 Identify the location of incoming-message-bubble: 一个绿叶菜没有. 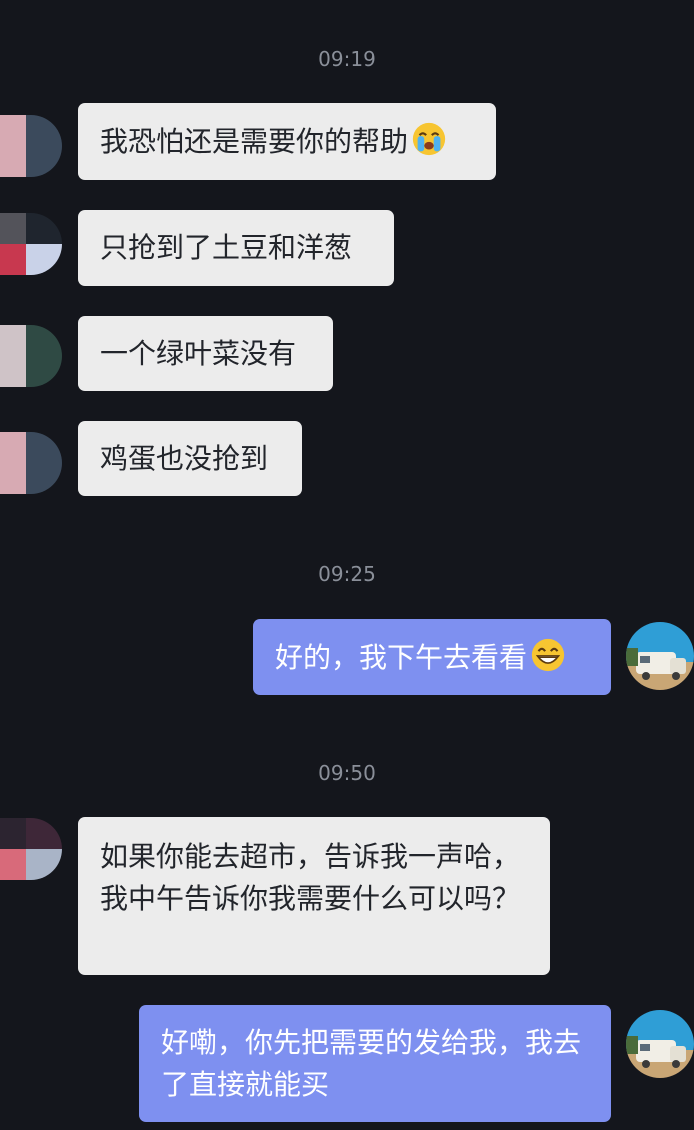
(205, 353).